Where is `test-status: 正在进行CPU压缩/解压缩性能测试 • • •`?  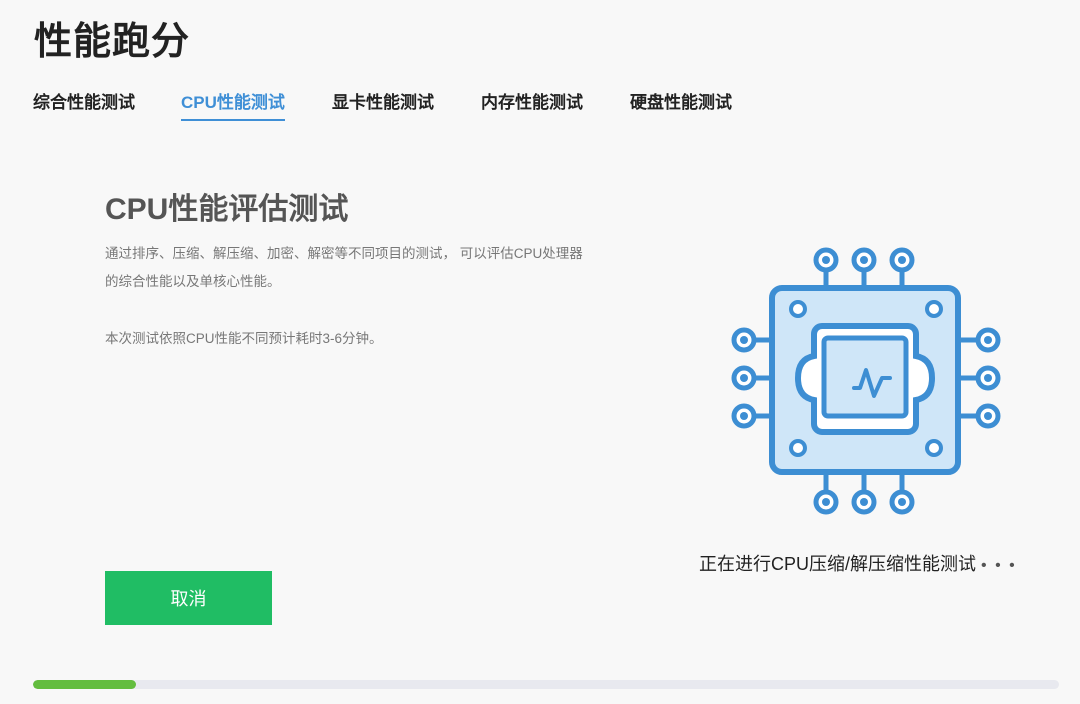
test-status: 正在进行CPU压缩/解压缩性能测试 • • • is located at coordinates (858, 563).